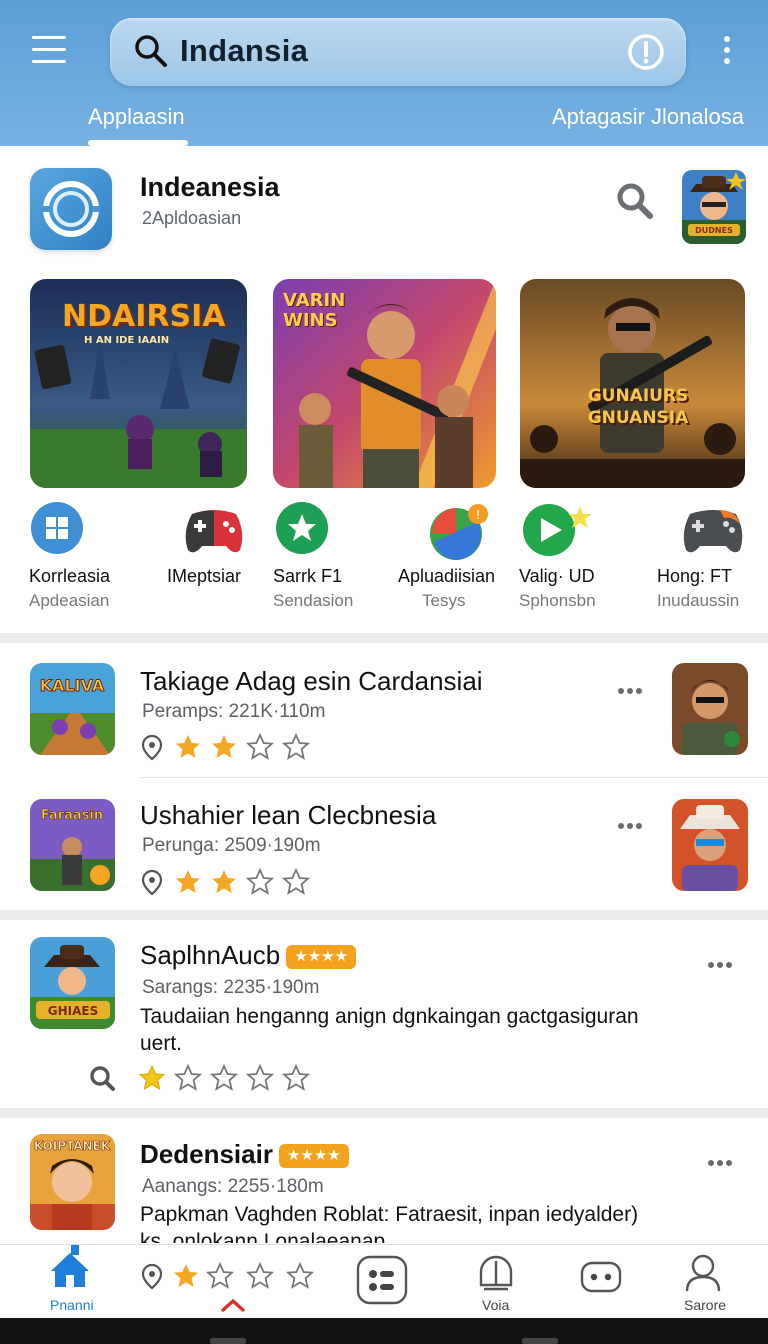 The image size is (768, 1344). I want to click on svg-text: KALIVA, so click(72, 685).